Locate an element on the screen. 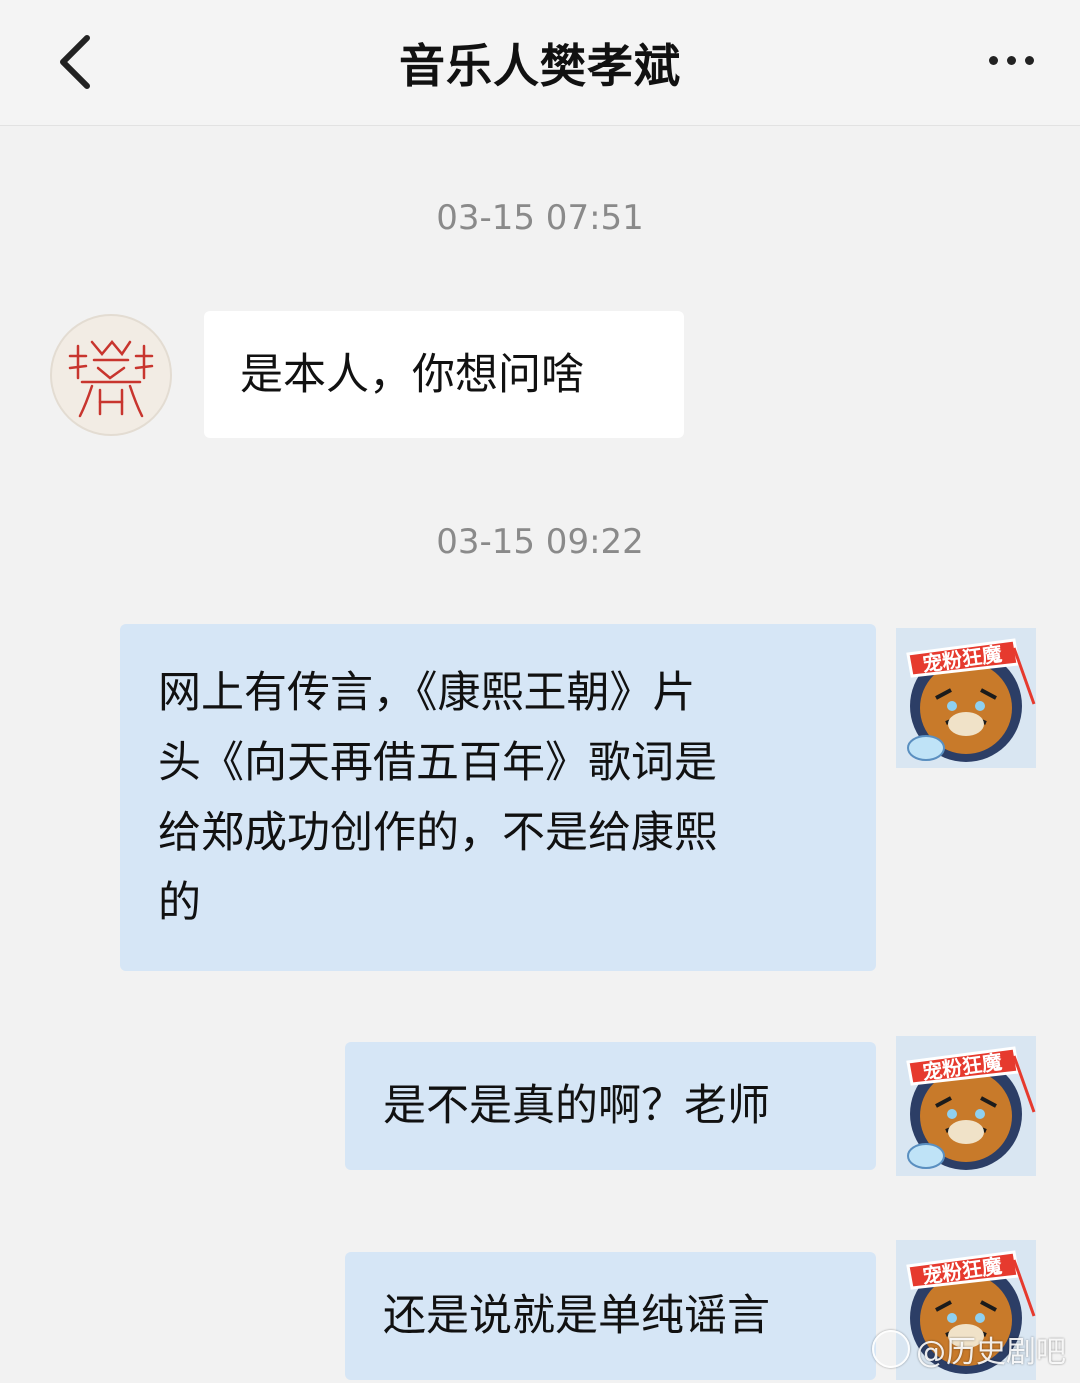  seal-avatar-icon is located at coordinates (111, 379).